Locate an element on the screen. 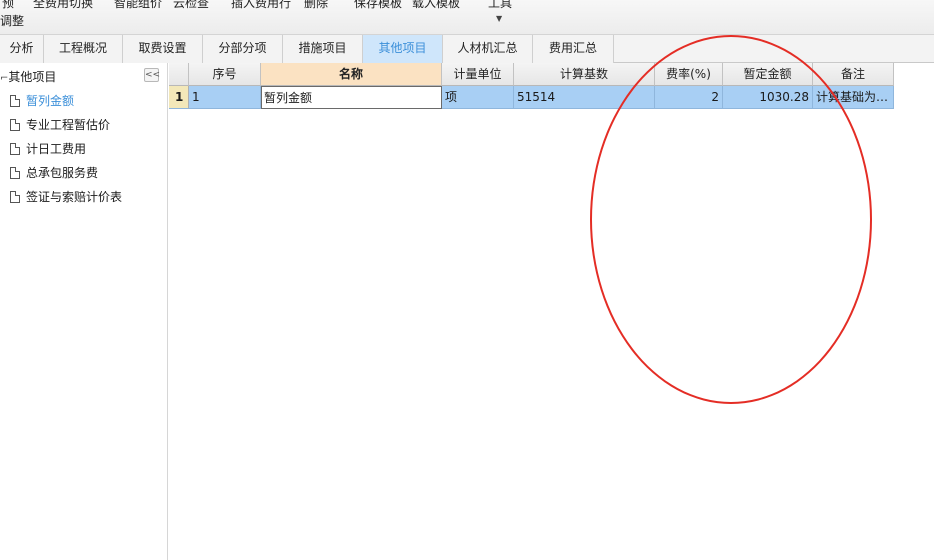 This screenshot has width=934, height=560. toolbar-preview-button: 预 is located at coordinates (8, 5).